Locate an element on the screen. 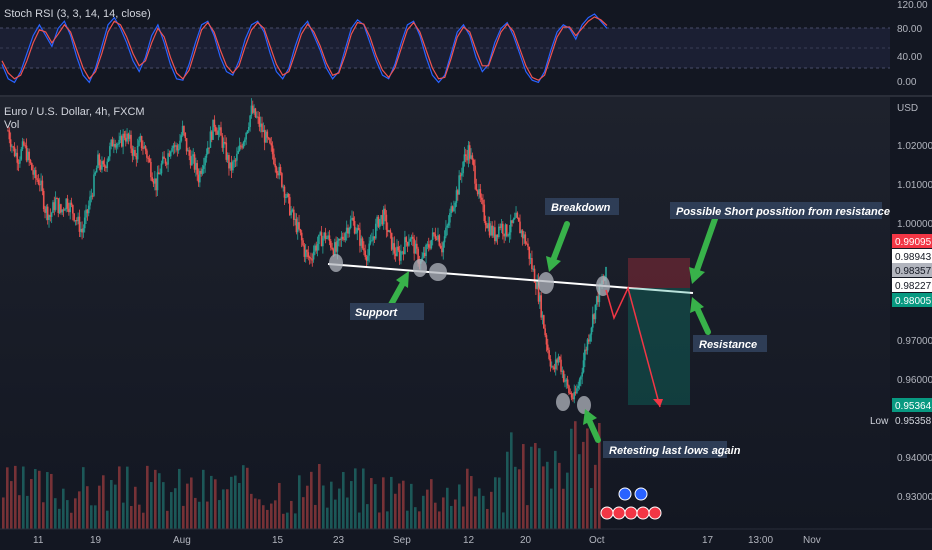 This screenshot has width=932, height=550. stoch-ytick-80: 80.00 is located at coordinates (909, 29).